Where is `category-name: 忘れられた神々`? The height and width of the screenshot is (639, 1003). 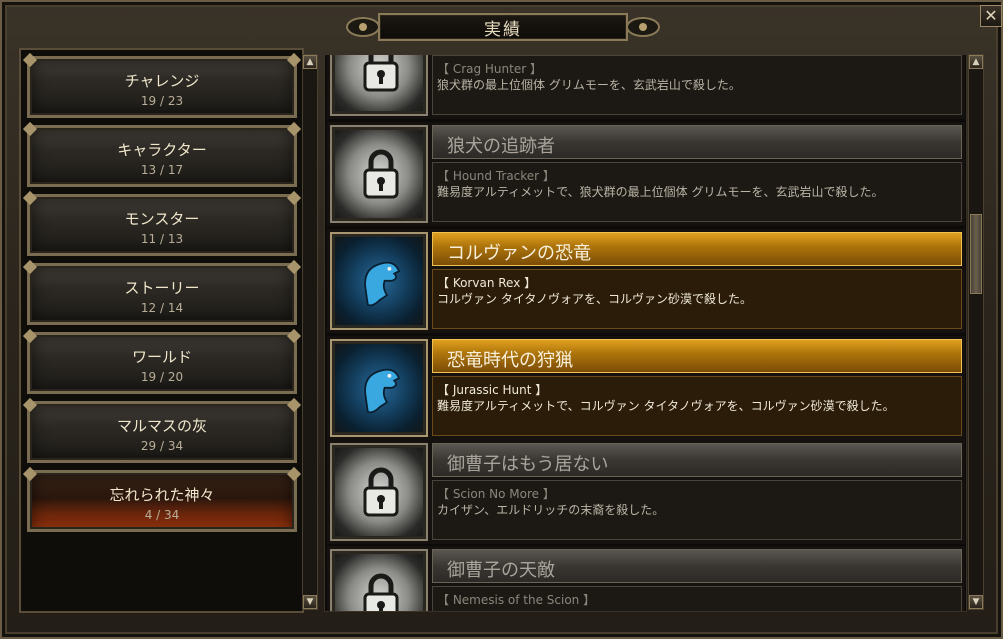
category-name: 忘れられた神々 is located at coordinates (162, 495).